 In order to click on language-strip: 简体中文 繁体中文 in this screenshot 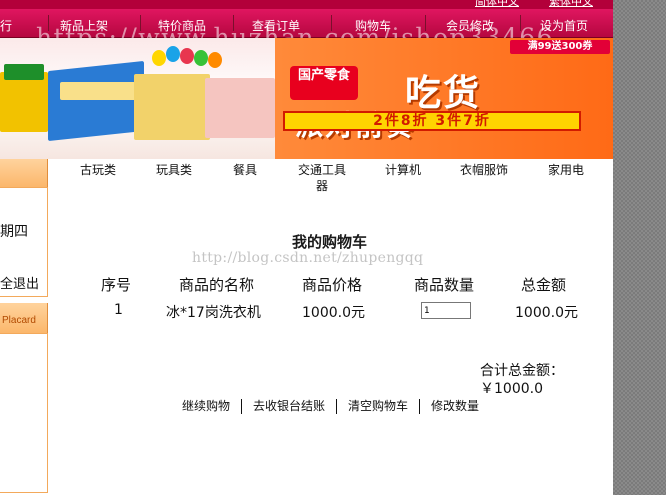, I will do `click(306, 4)`.